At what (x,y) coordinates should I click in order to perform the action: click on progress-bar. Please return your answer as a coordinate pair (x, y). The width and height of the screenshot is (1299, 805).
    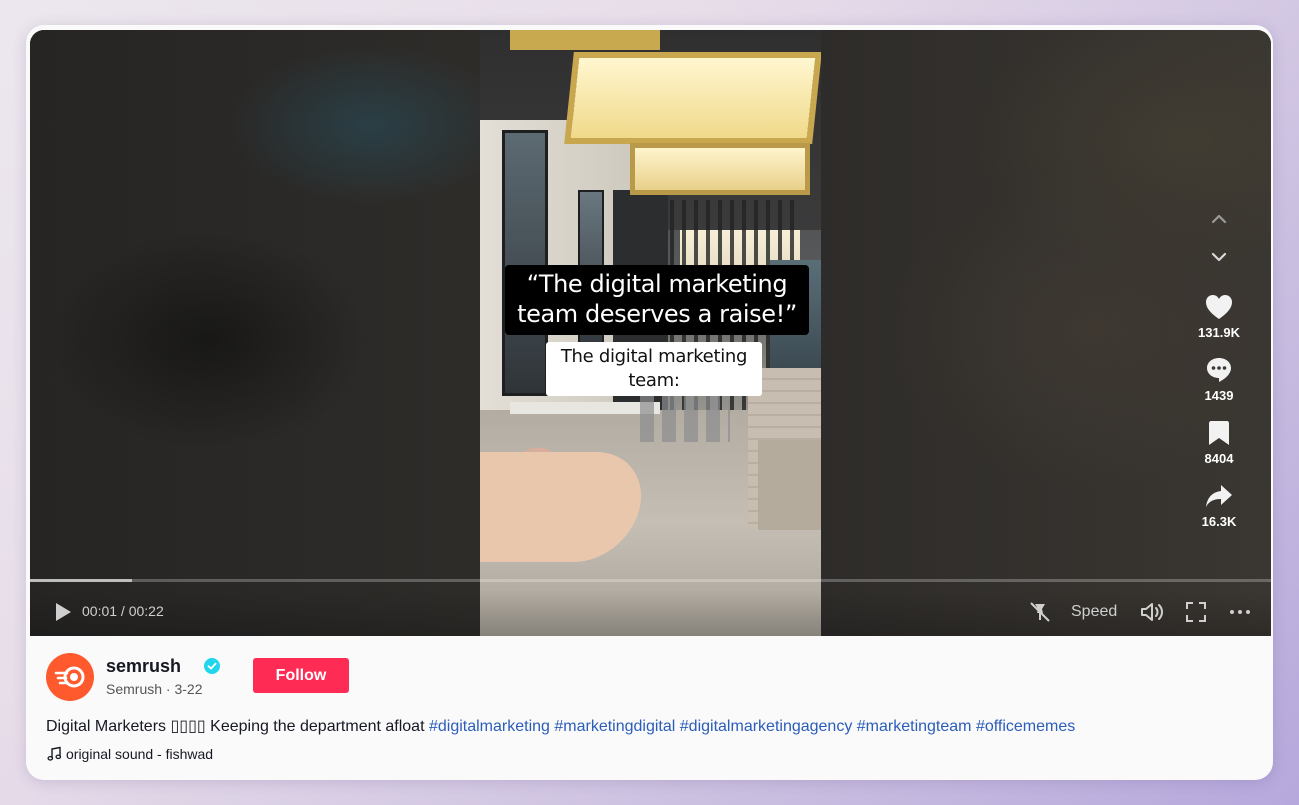
    Looking at the image, I should click on (650, 580).